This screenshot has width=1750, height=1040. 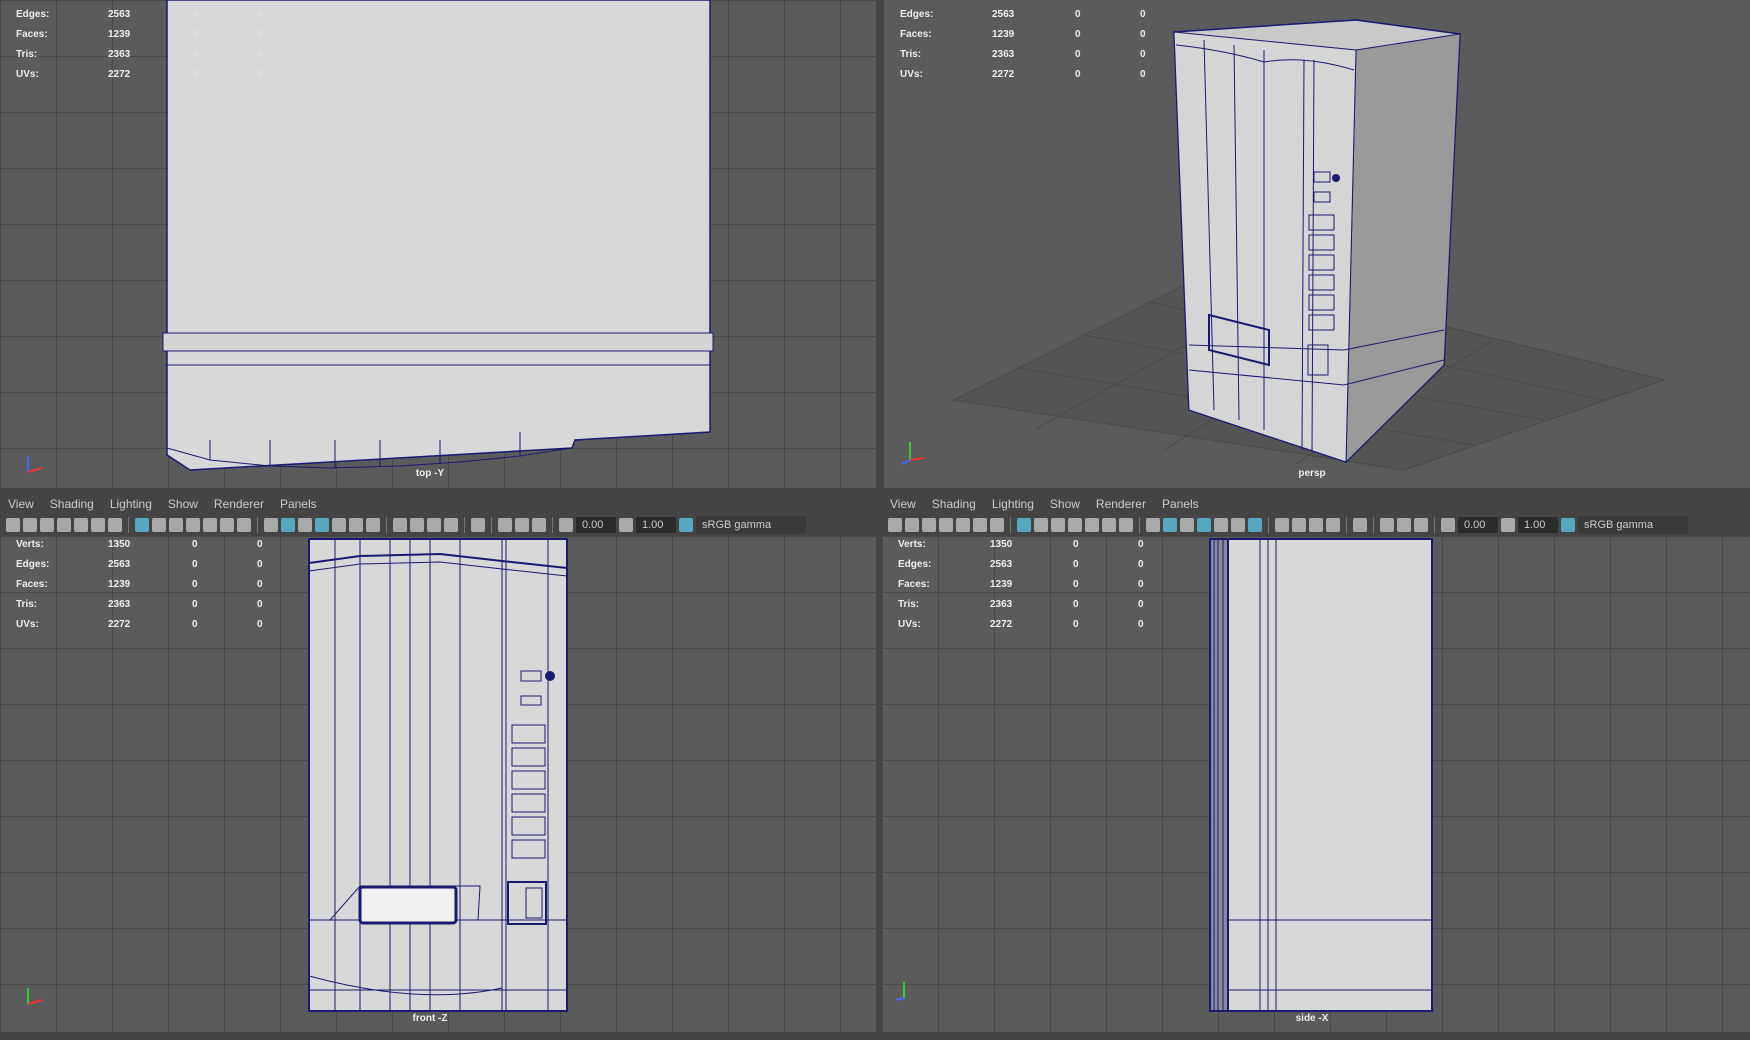 What do you see at coordinates (1001, 544) in the screenshot?
I see `stat-value: 1350` at bounding box center [1001, 544].